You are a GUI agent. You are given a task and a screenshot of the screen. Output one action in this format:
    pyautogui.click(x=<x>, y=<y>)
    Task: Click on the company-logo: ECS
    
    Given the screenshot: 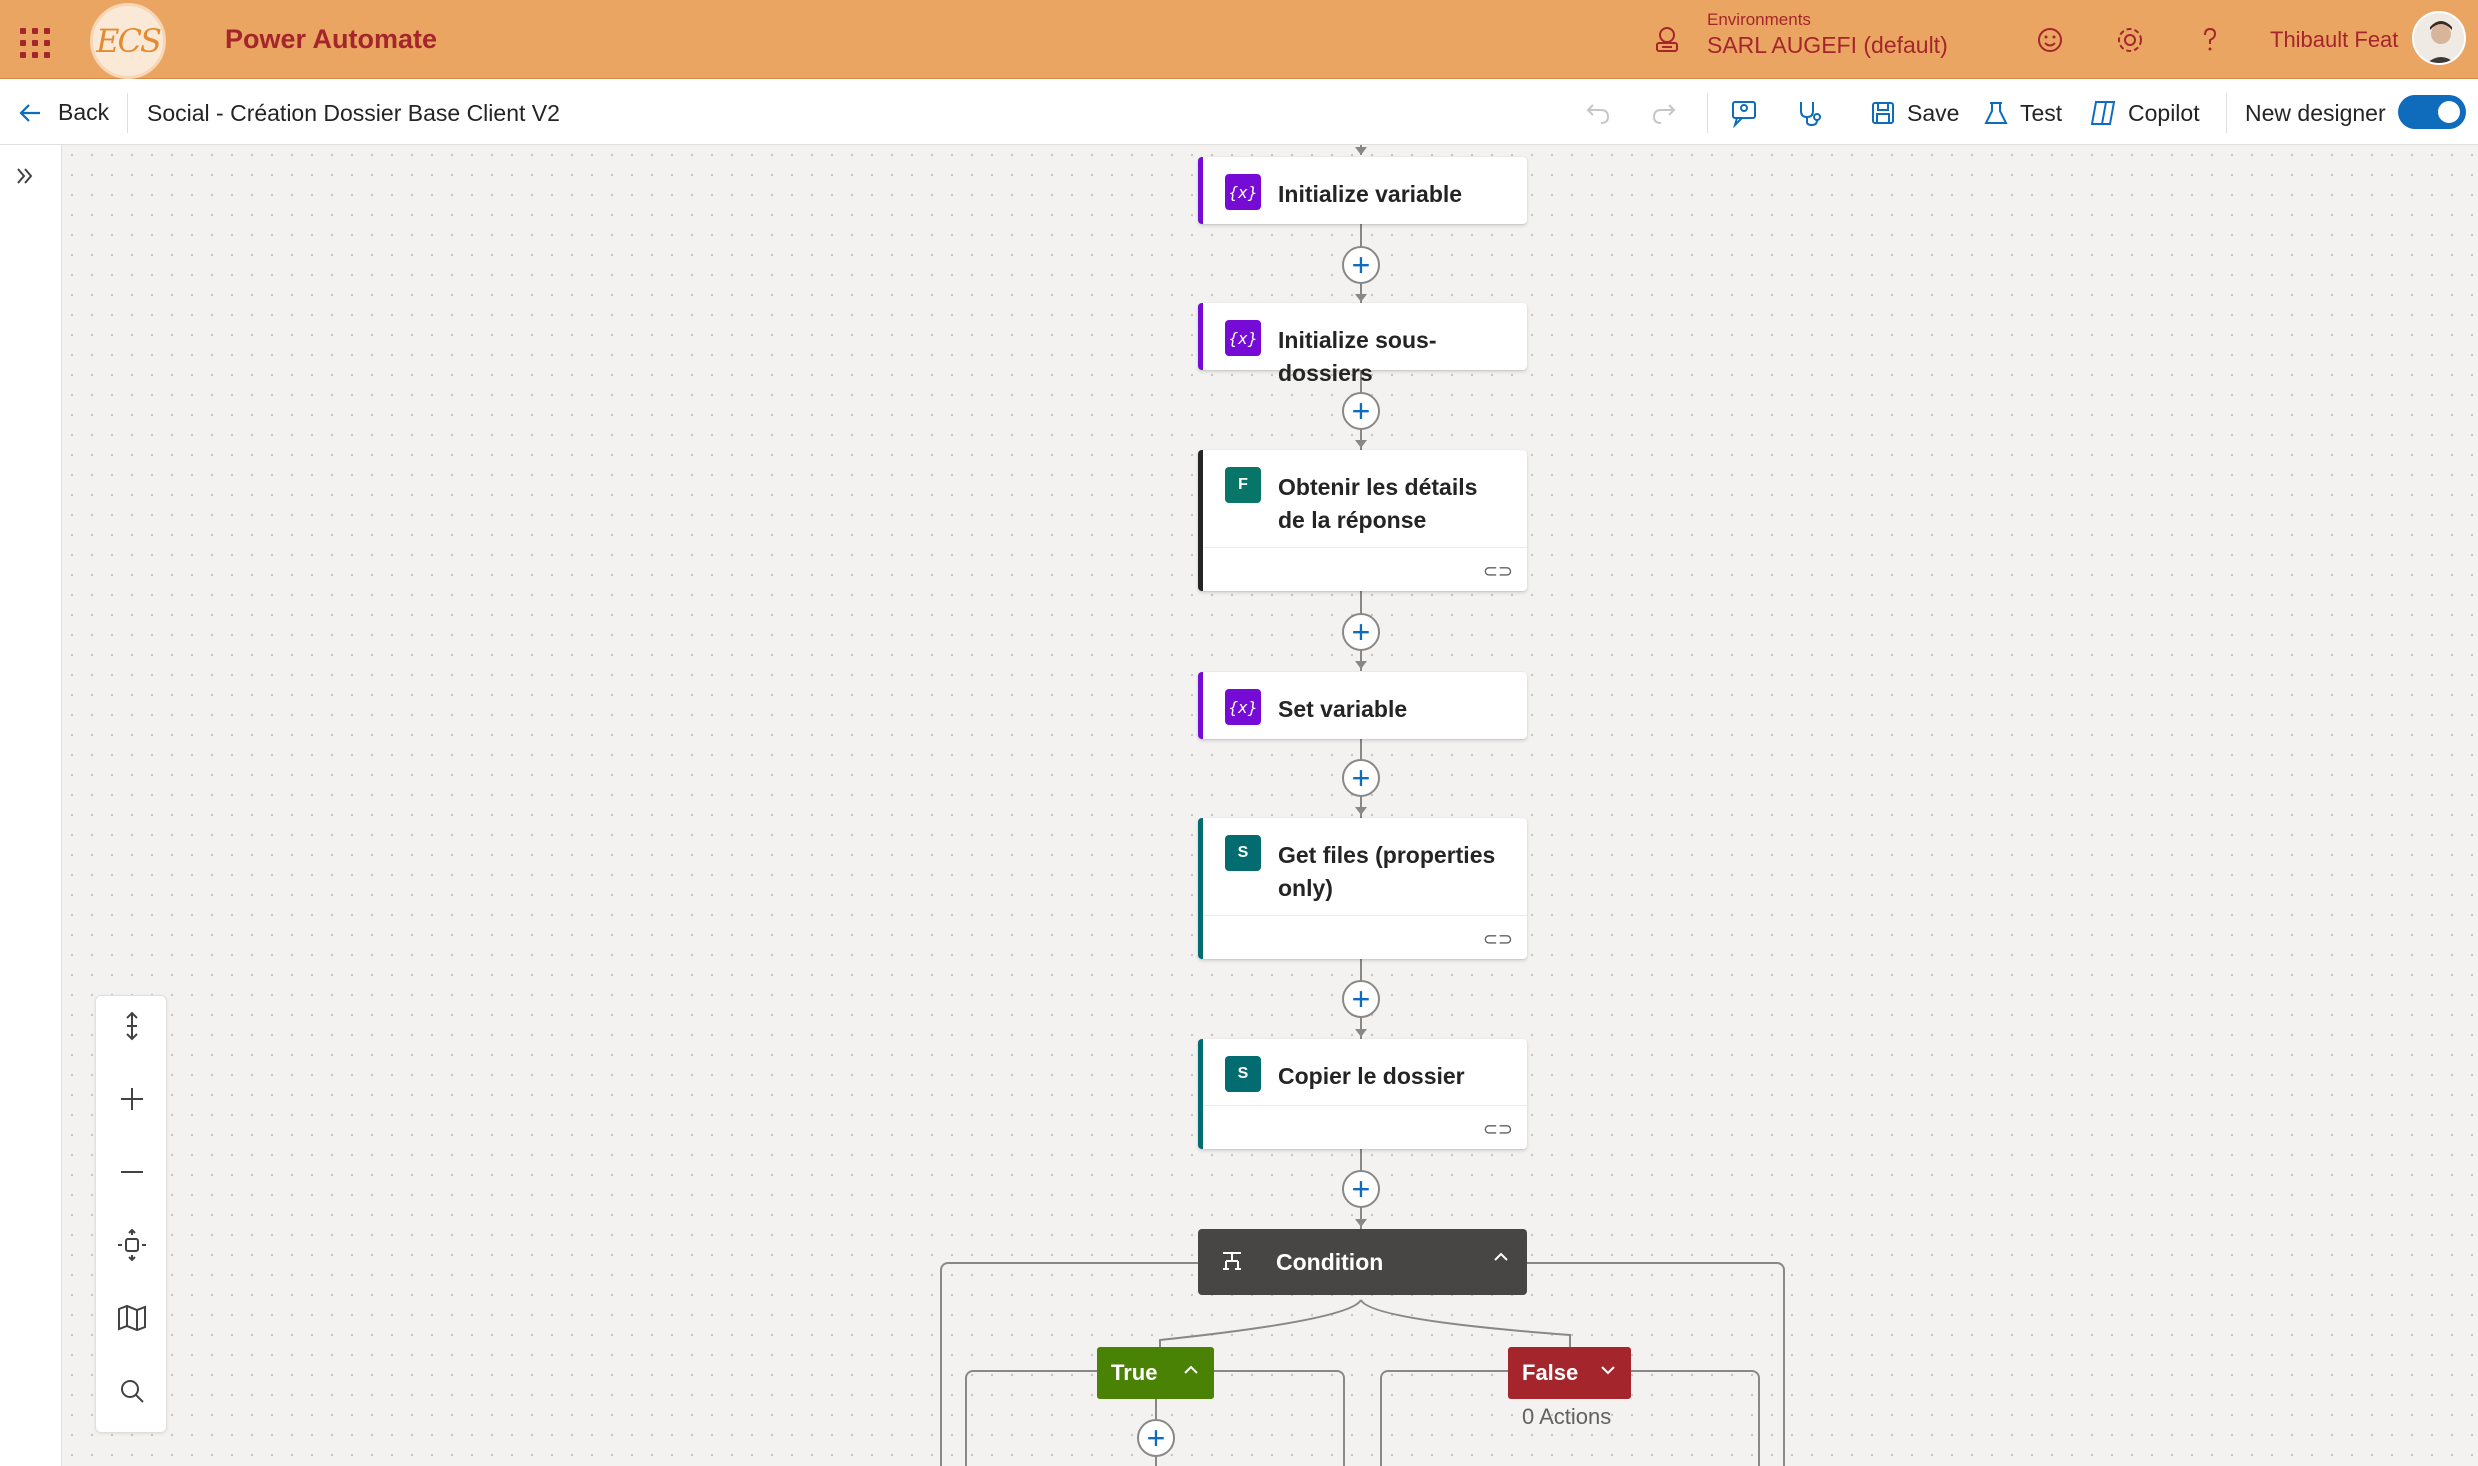 What is the action you would take?
    pyautogui.click(x=128, y=41)
    